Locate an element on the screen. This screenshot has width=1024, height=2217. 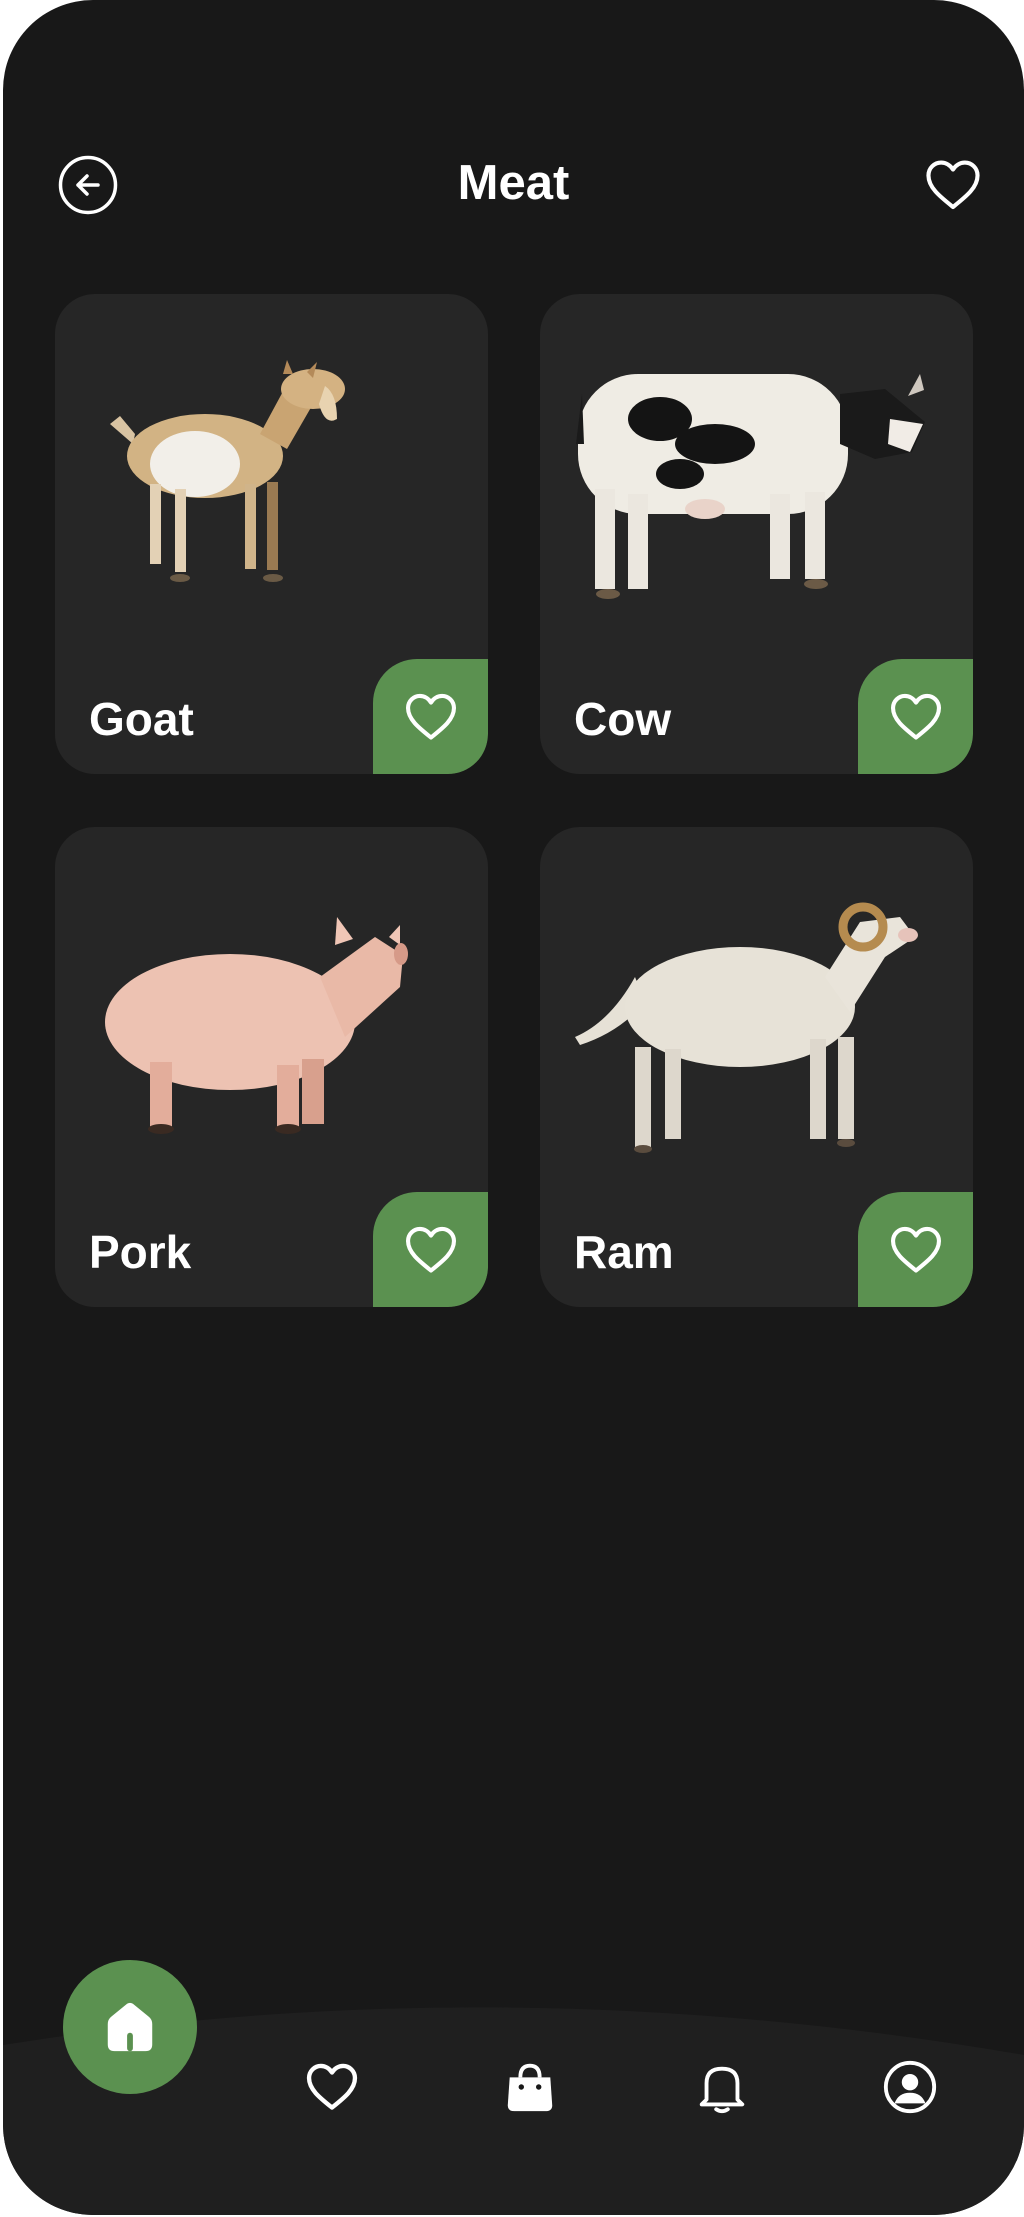
favorites-button is located at coordinates (953, 185).